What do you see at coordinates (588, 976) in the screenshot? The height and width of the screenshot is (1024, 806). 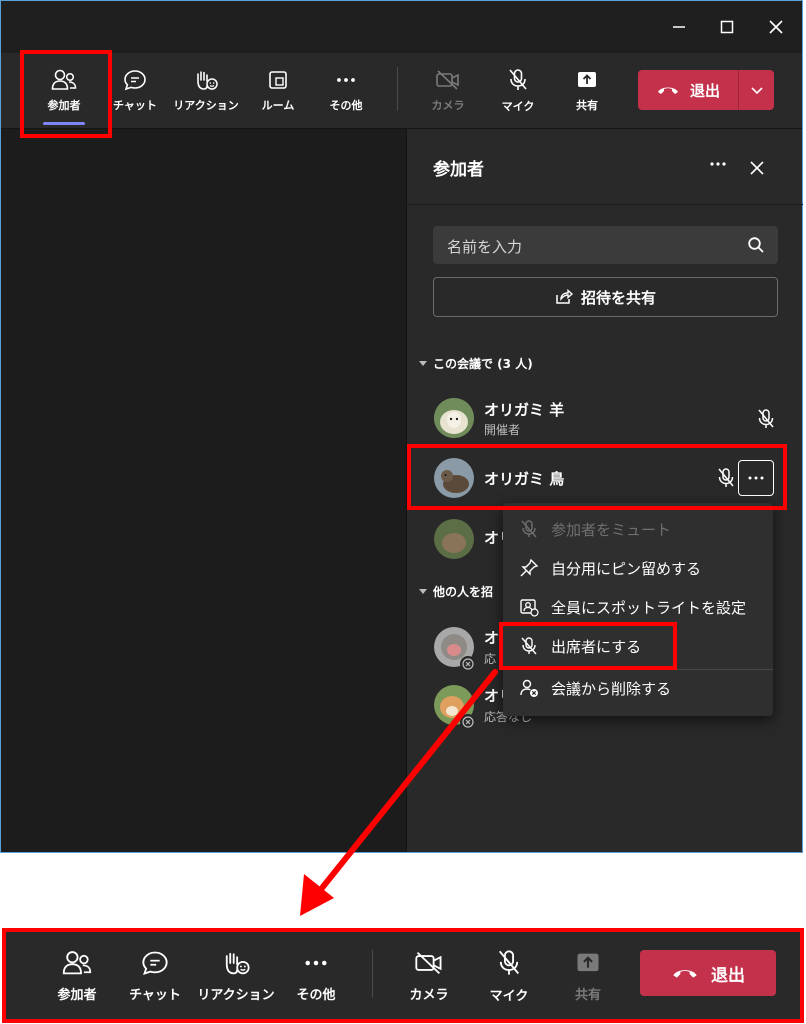 I see `share-button: 共有` at bounding box center [588, 976].